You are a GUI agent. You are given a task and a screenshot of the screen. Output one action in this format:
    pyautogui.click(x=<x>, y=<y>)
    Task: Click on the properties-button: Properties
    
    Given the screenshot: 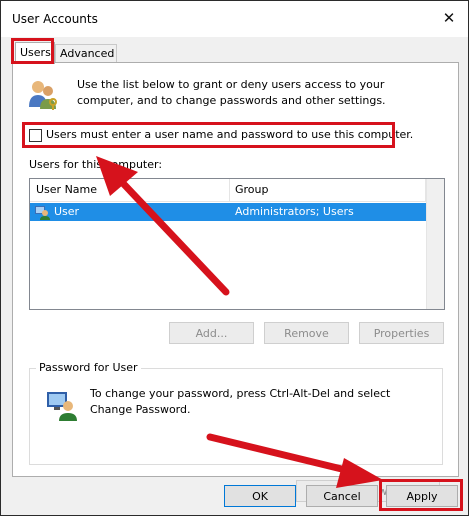 What is the action you would take?
    pyautogui.click(x=401, y=333)
    